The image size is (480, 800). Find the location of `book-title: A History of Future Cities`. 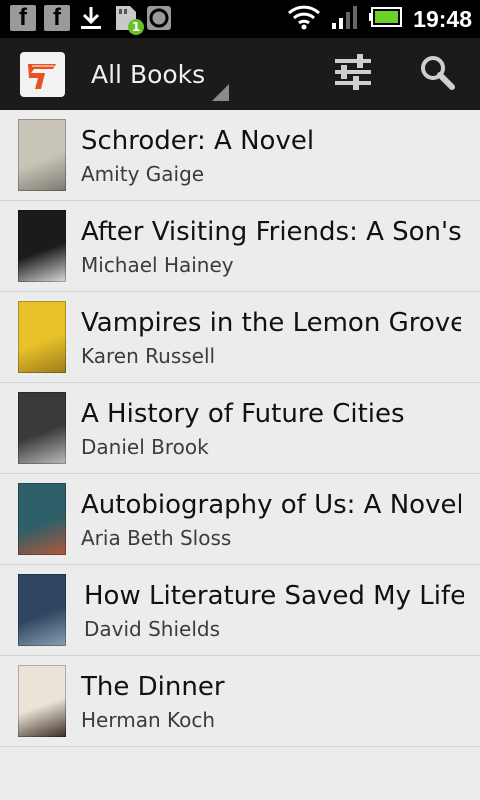

book-title: A History of Future Cities is located at coordinates (243, 414).